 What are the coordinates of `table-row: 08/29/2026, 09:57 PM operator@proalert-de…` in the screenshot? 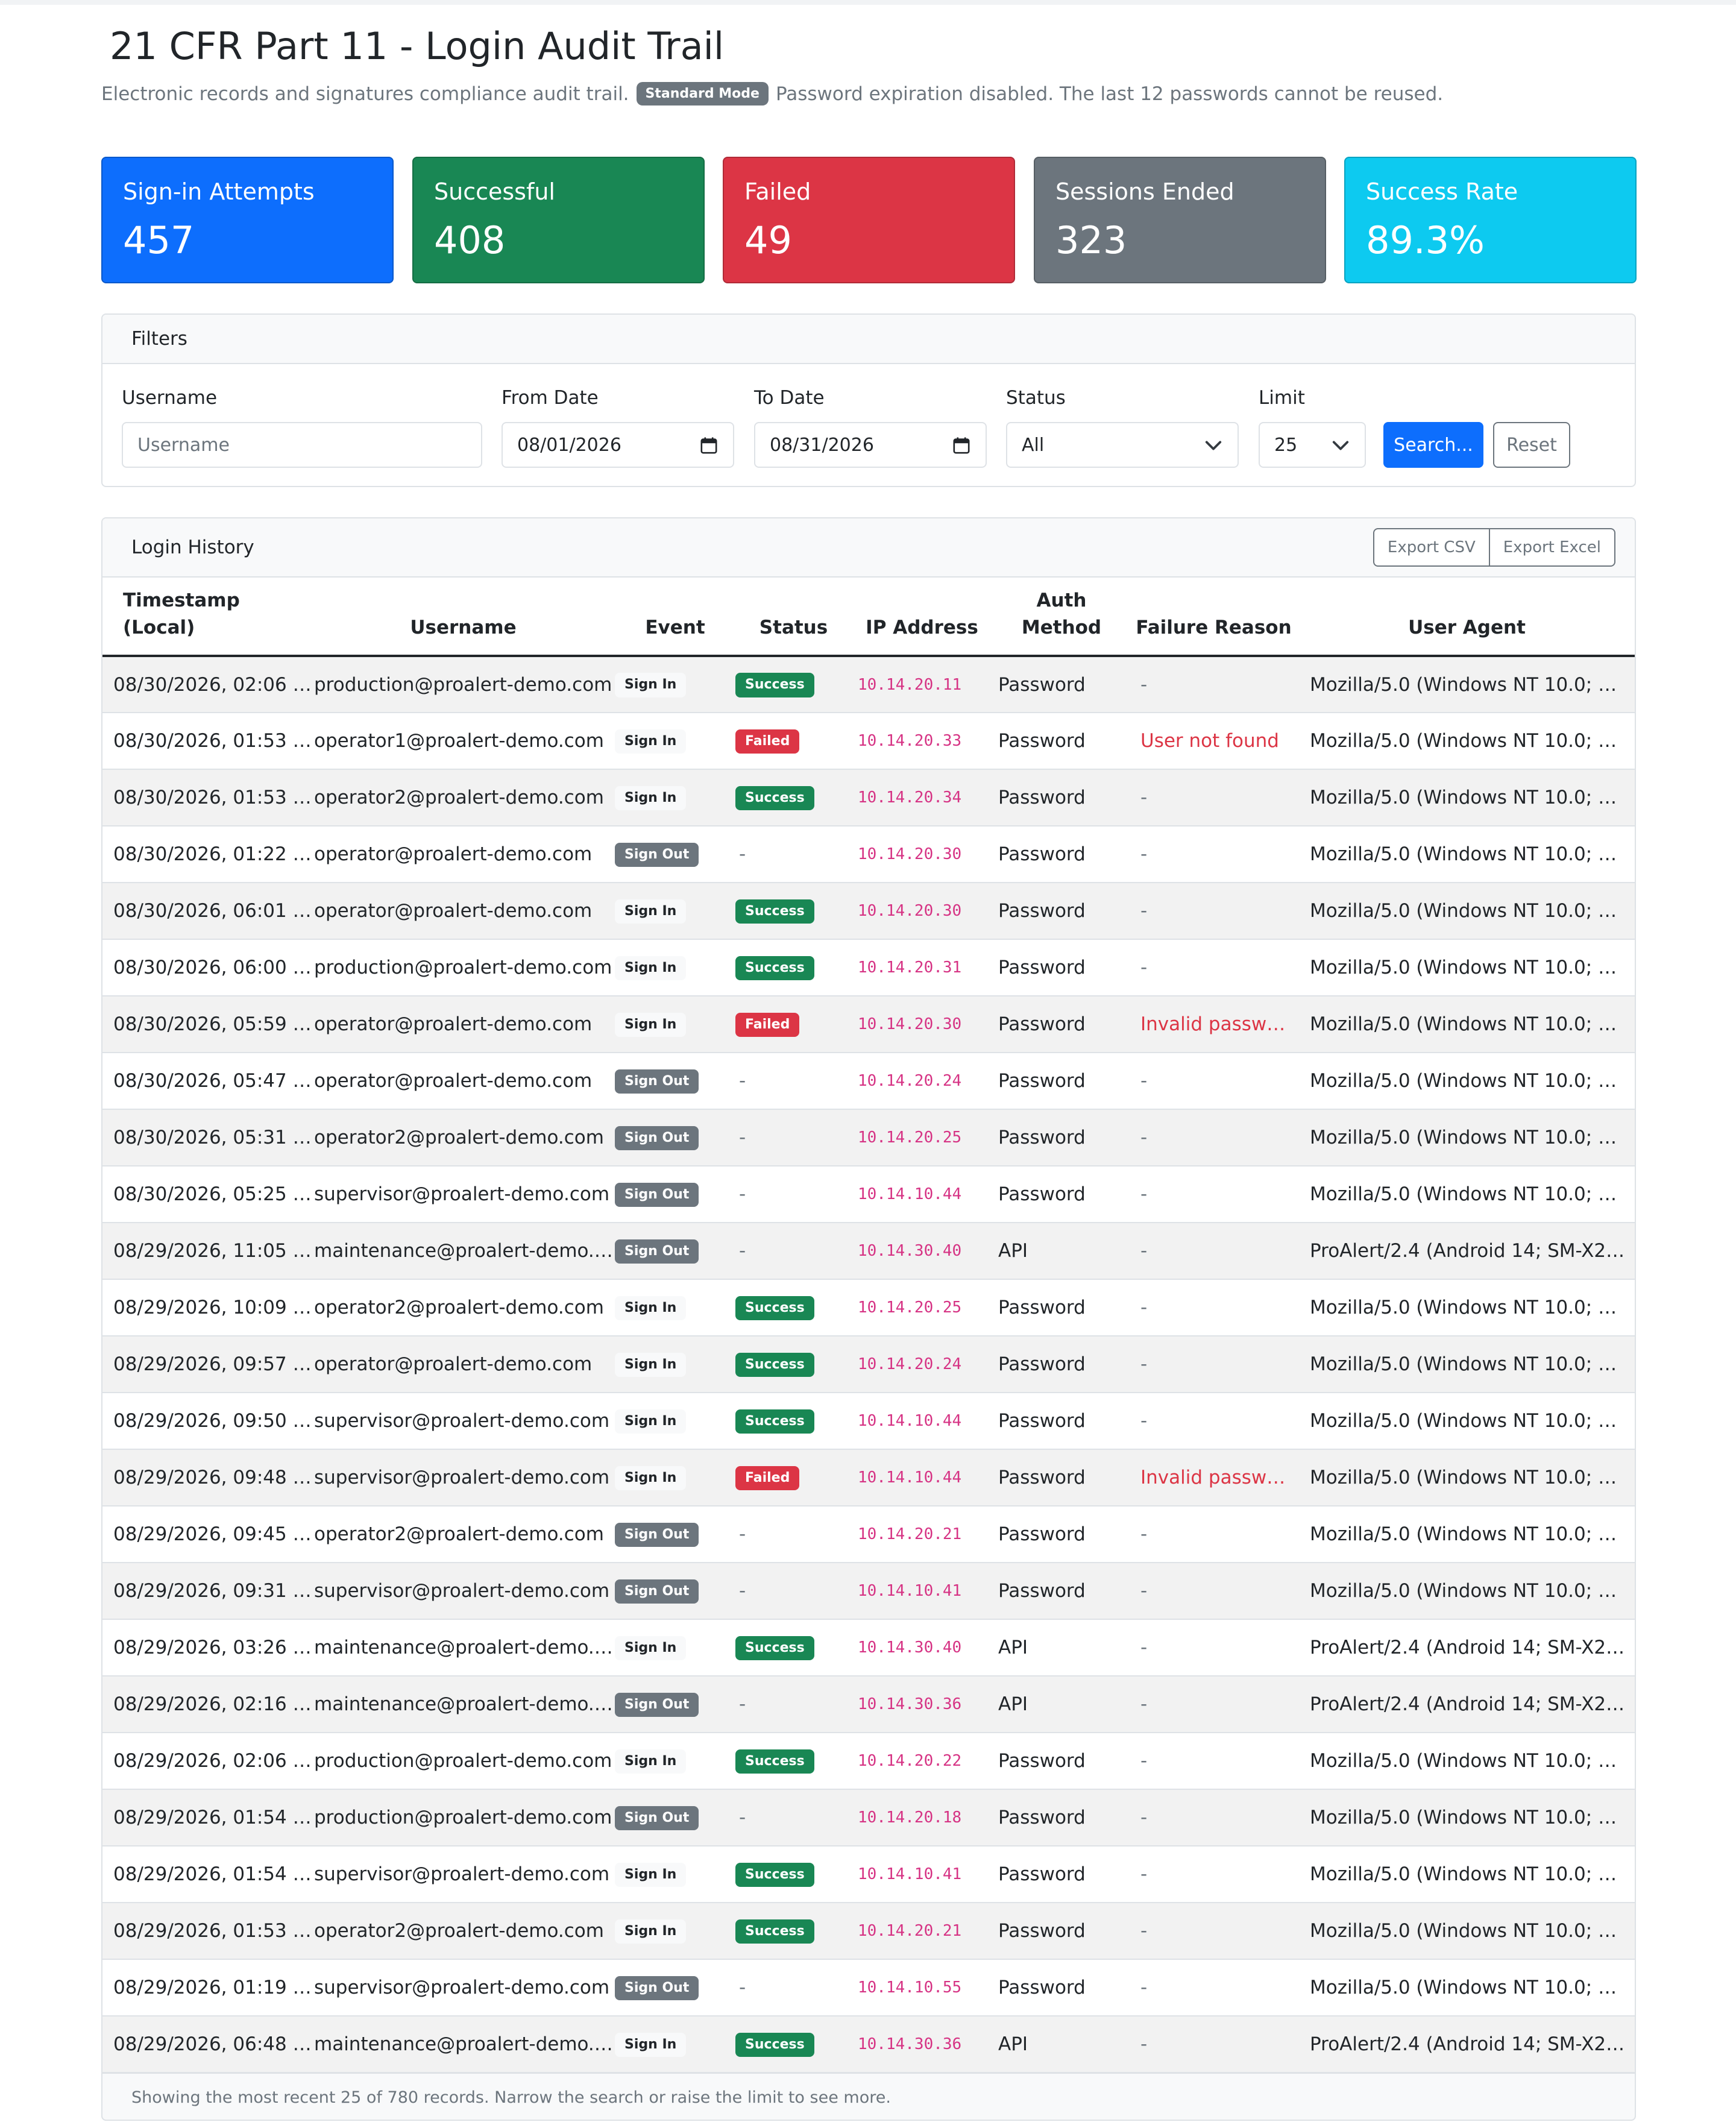 It's located at (868, 1364).